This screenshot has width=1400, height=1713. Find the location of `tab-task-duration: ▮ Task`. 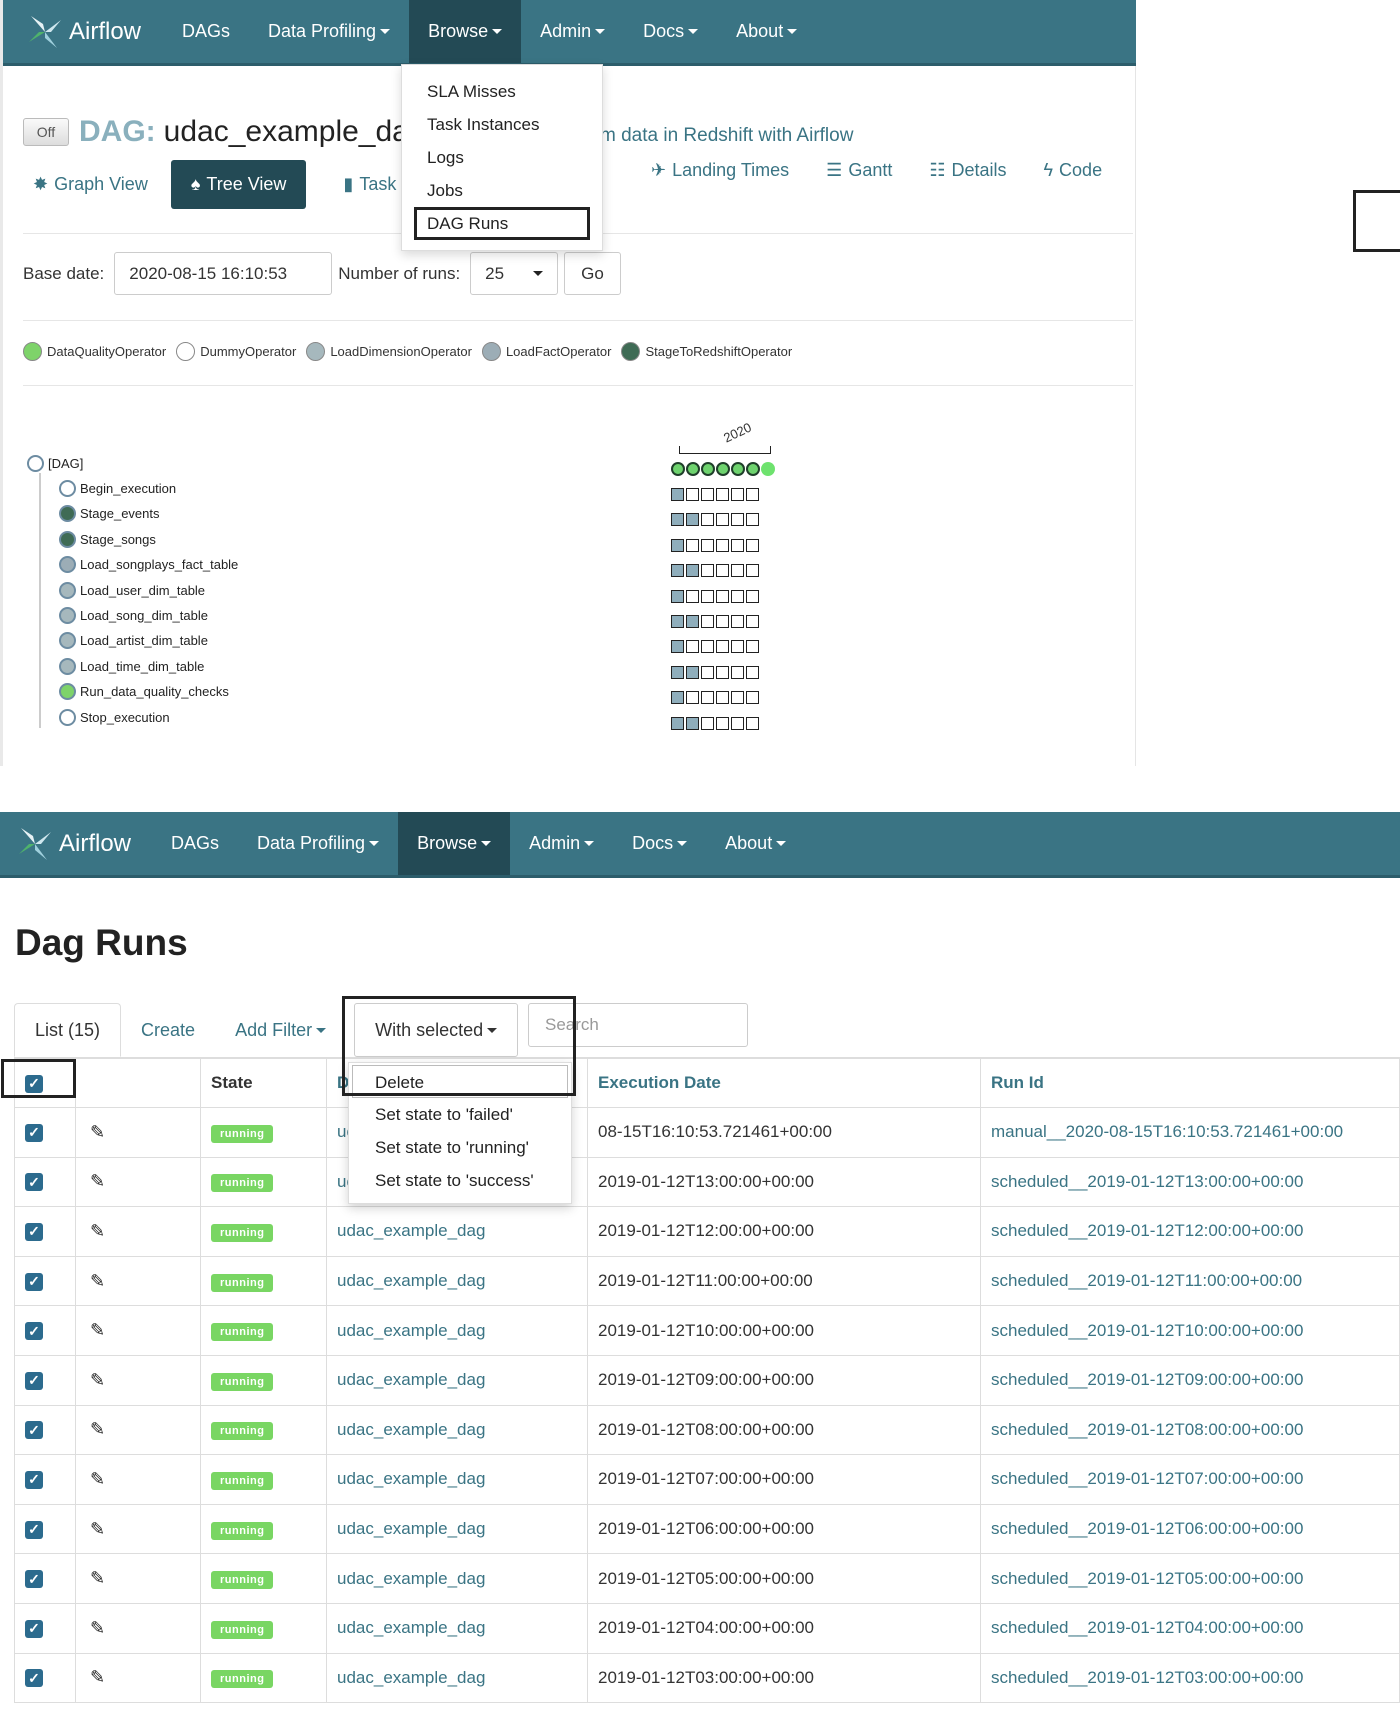

tab-task-duration: ▮ Task is located at coordinates (369, 184).